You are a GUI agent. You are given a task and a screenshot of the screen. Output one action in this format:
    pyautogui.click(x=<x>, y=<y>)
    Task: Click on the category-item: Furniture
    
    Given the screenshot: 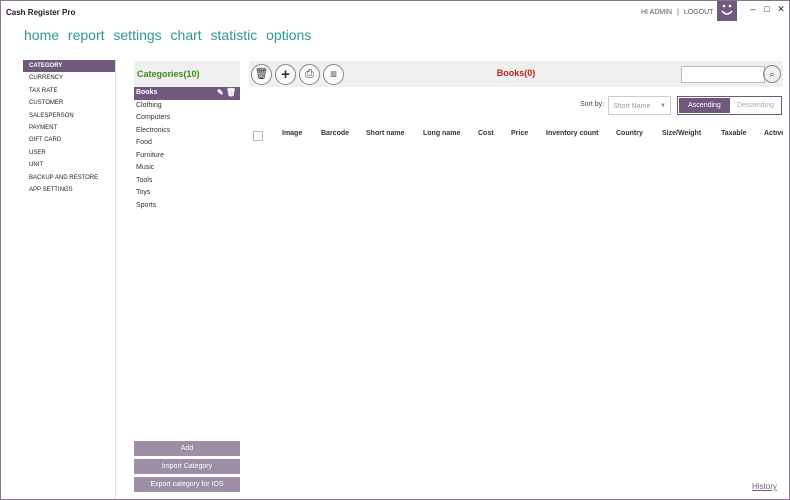 What is the action you would take?
    pyautogui.click(x=187, y=156)
    